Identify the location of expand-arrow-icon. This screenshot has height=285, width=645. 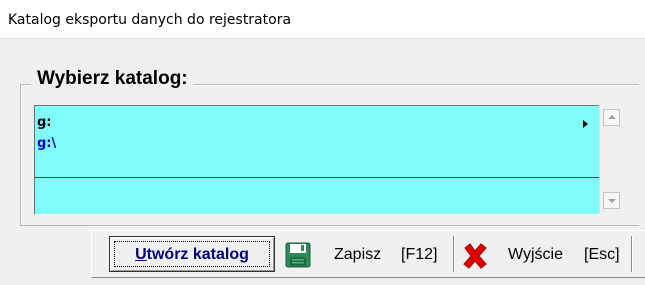
(585, 124).